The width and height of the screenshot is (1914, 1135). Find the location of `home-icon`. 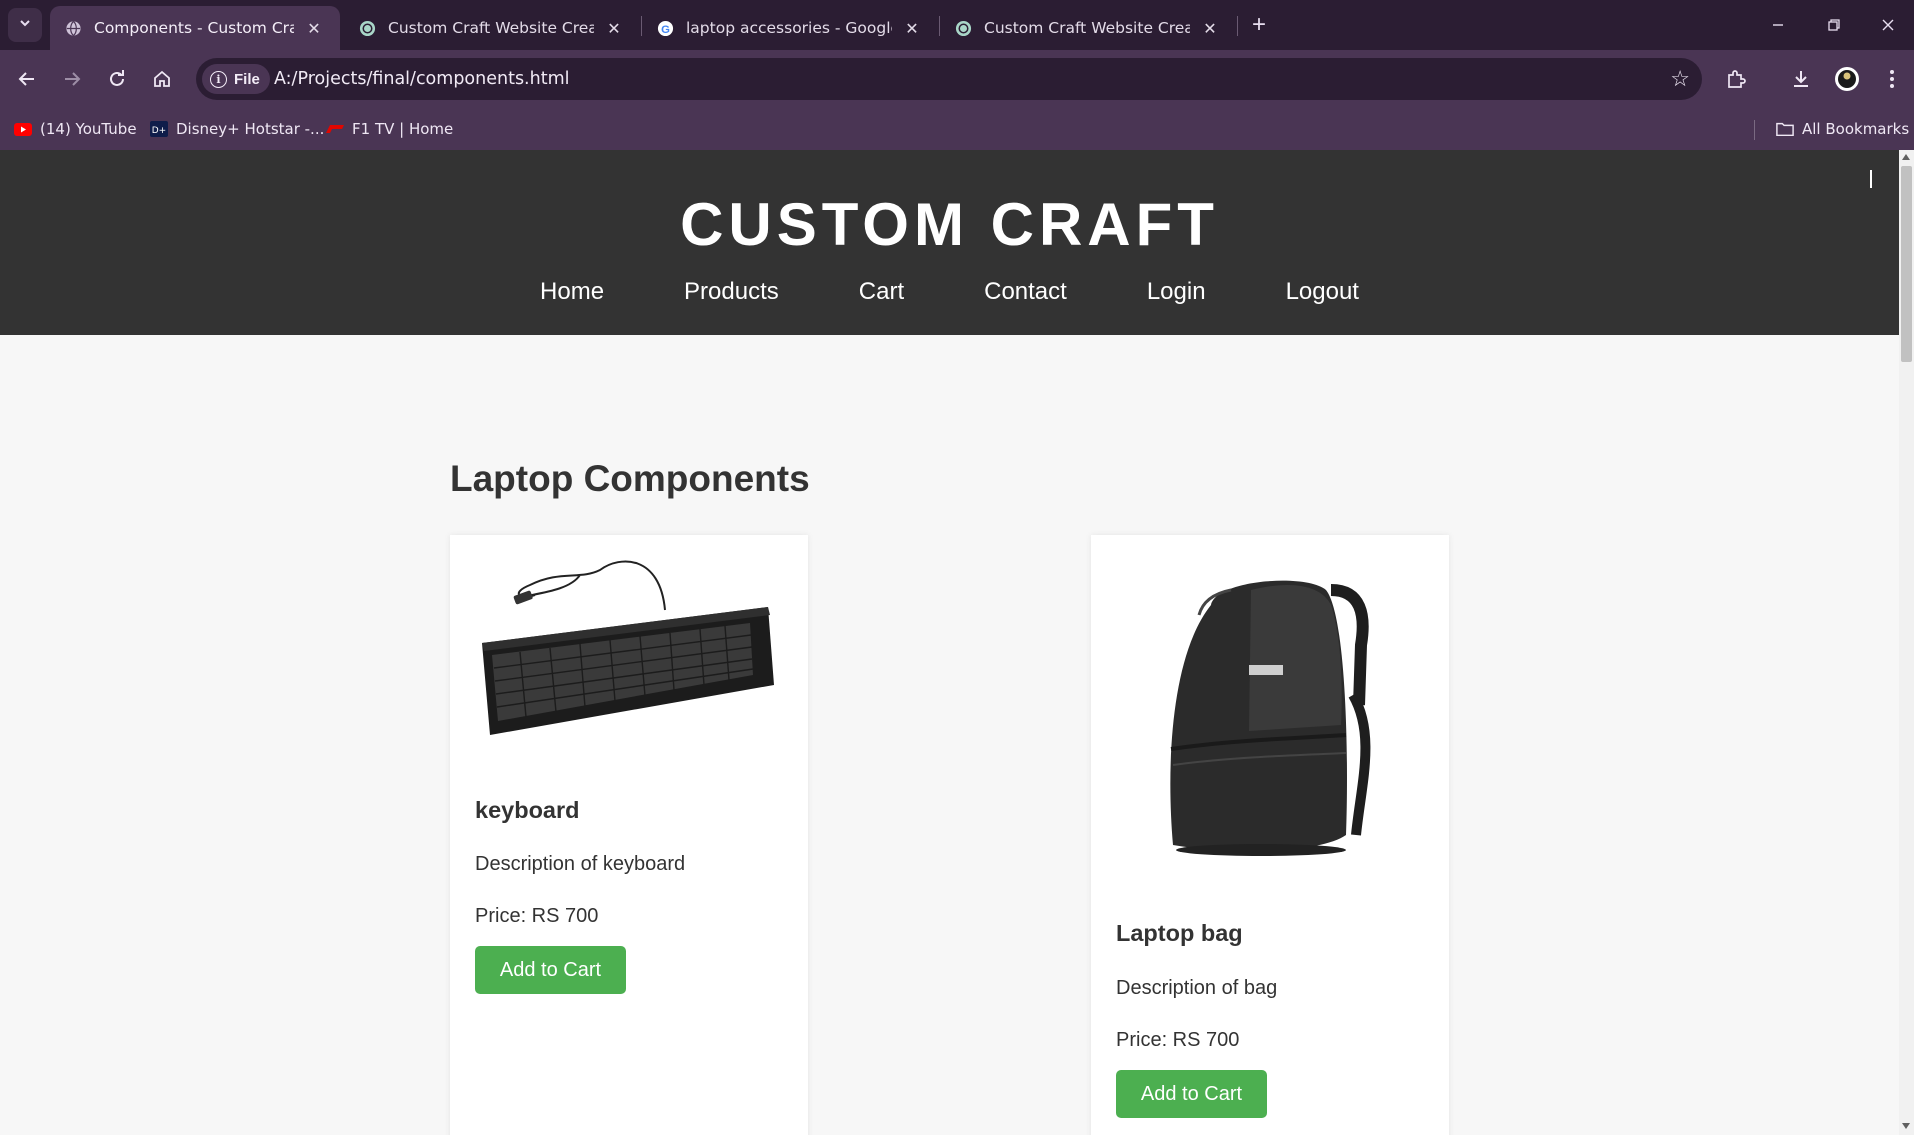

home-icon is located at coordinates (162, 78).